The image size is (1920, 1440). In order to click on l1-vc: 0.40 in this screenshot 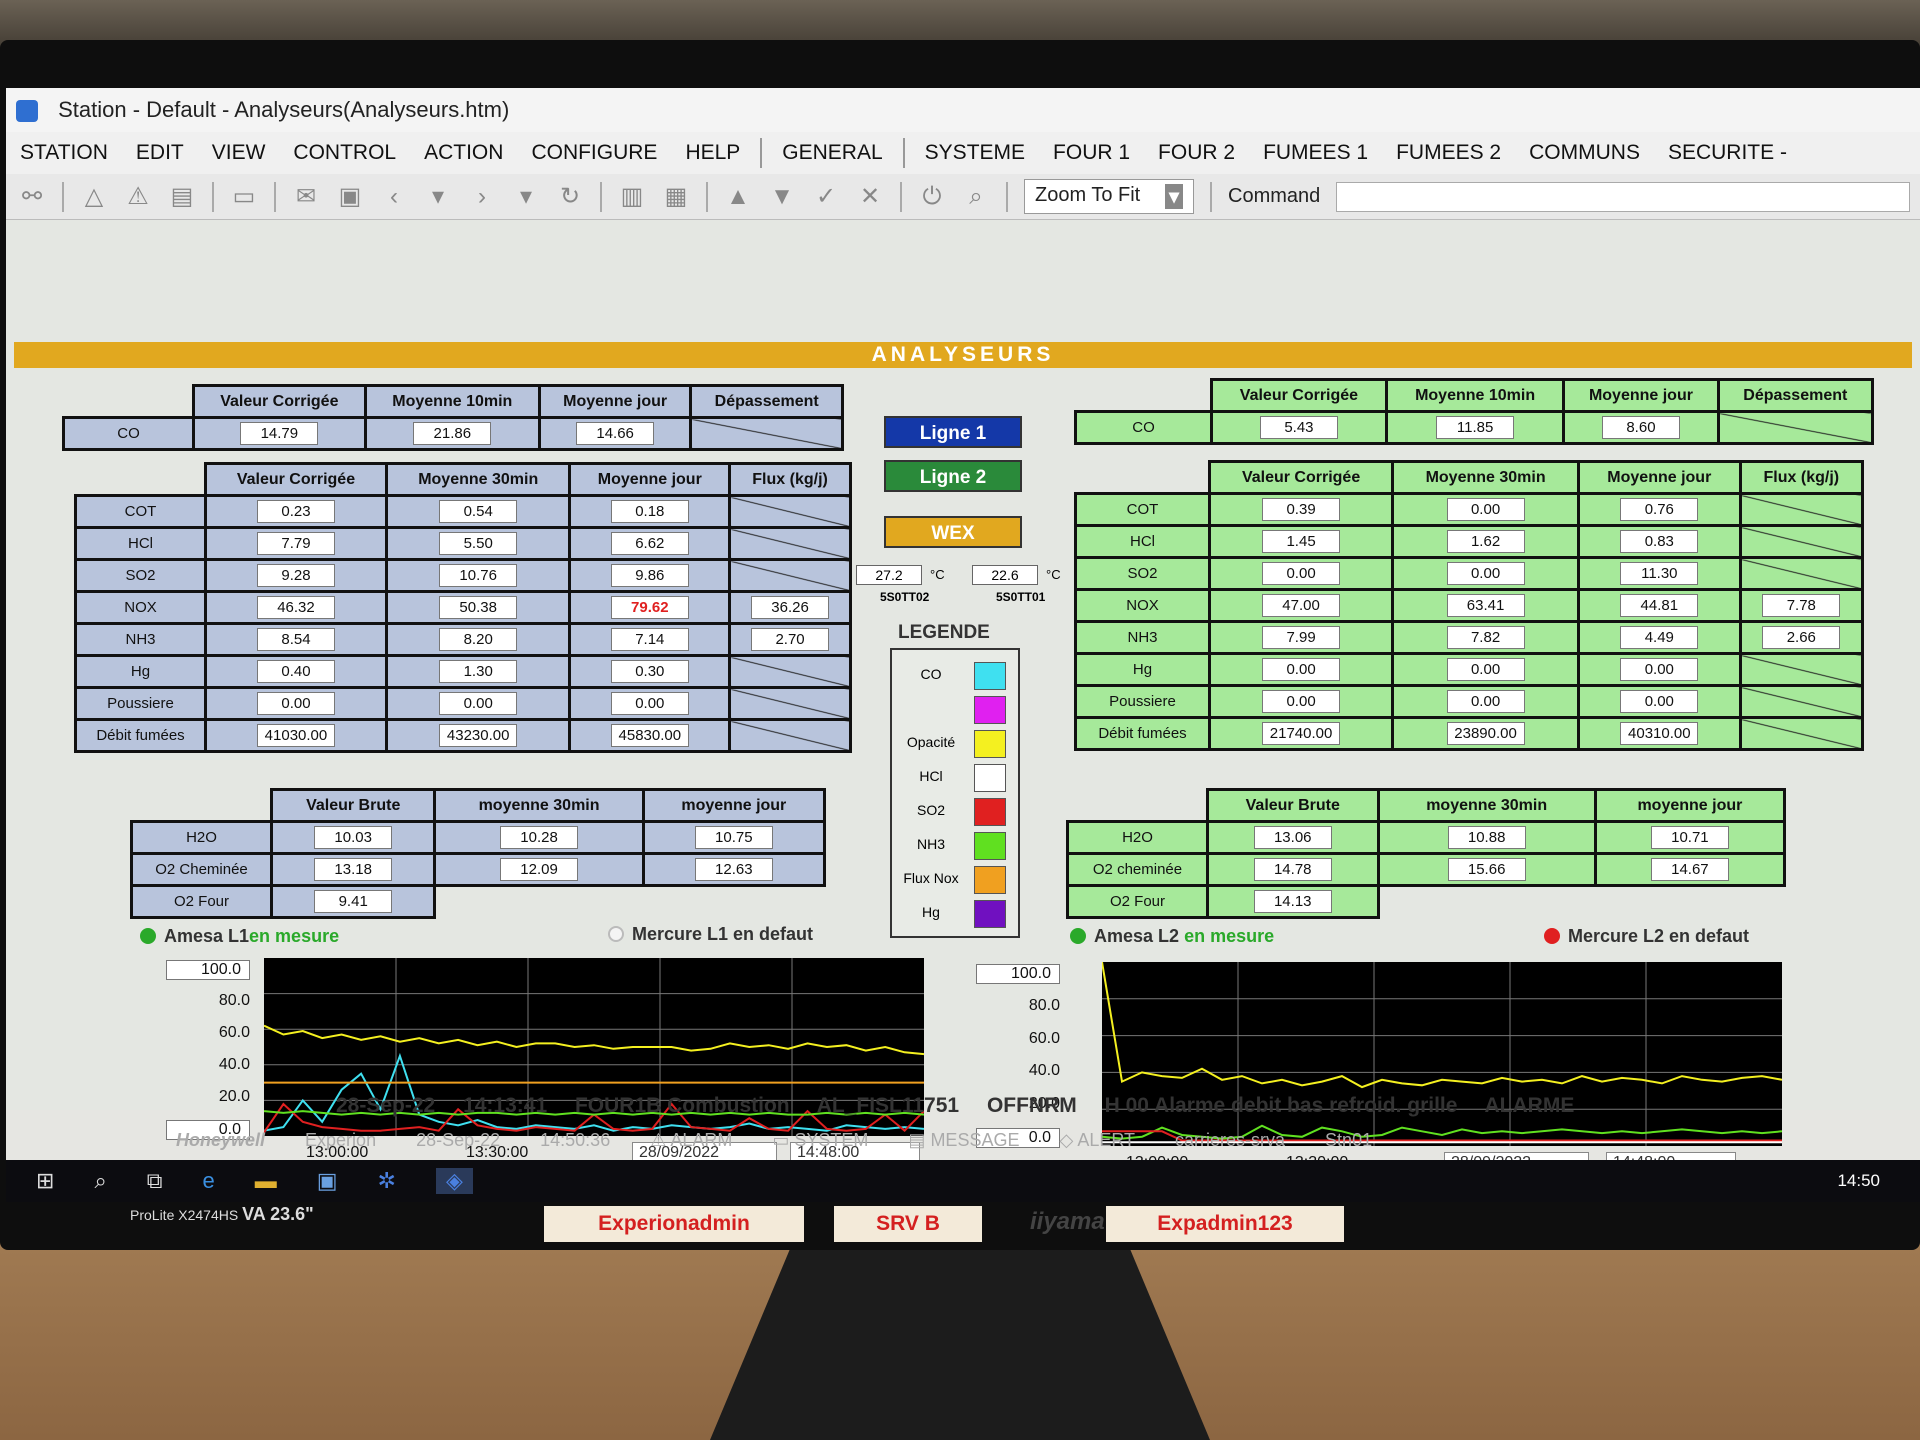, I will do `click(295, 671)`.